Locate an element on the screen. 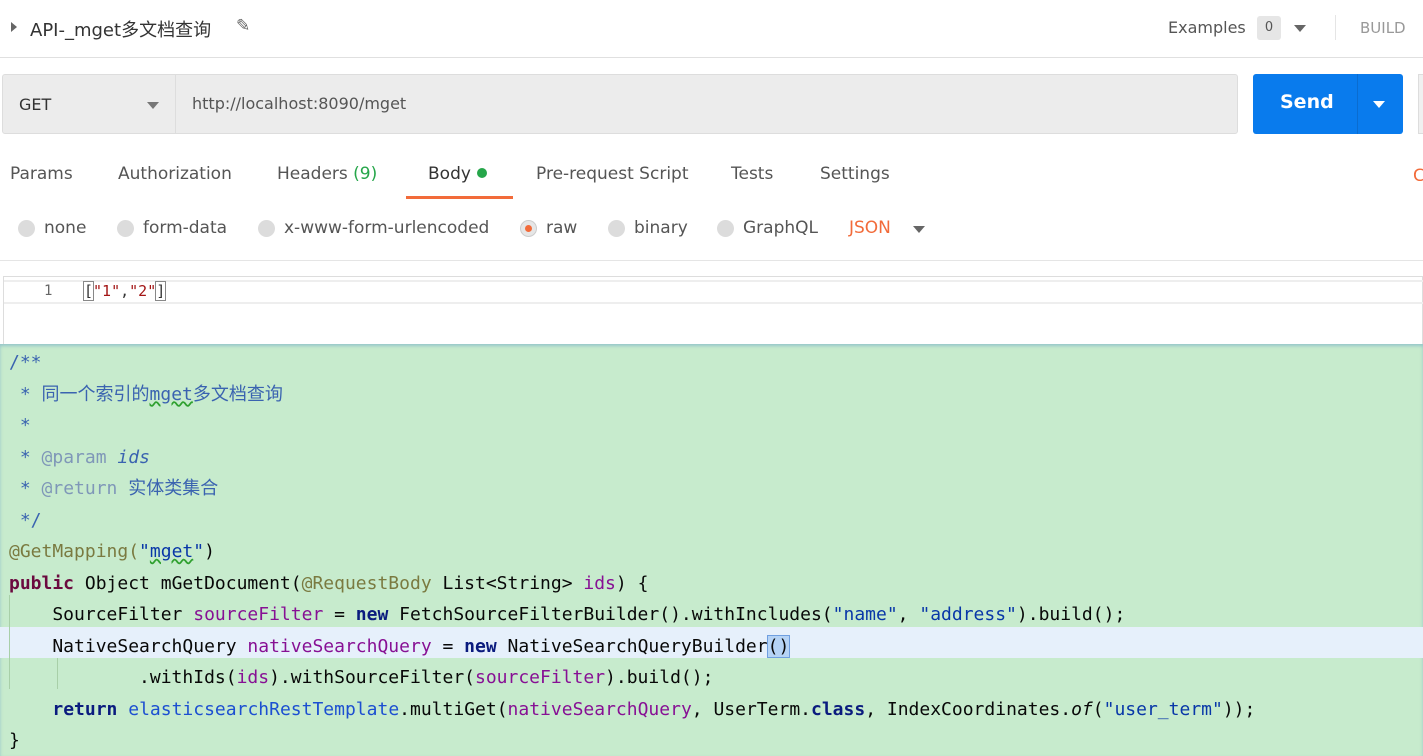 This screenshot has width=1423, height=756. code-token: "name" is located at coordinates (865, 614).